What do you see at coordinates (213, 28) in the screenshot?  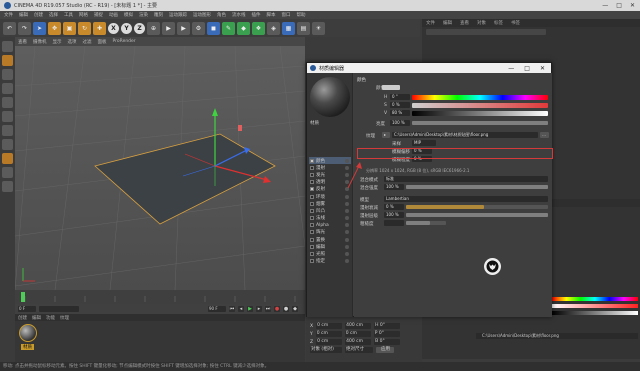 I see `cube-icon: ◼` at bounding box center [213, 28].